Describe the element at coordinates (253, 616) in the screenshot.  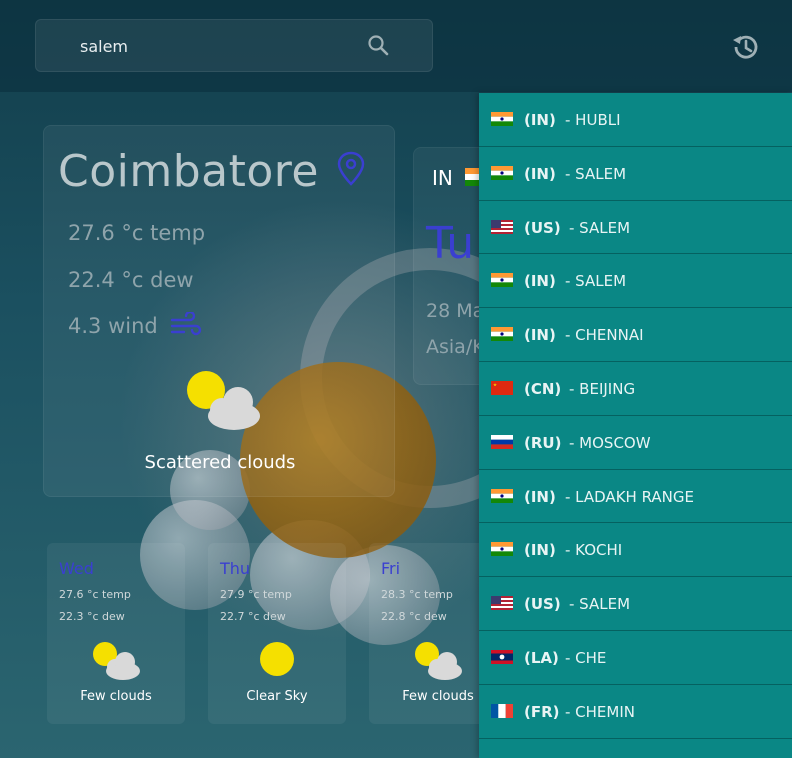
I see `forecast-dew: 22.7 °c dew` at that location.